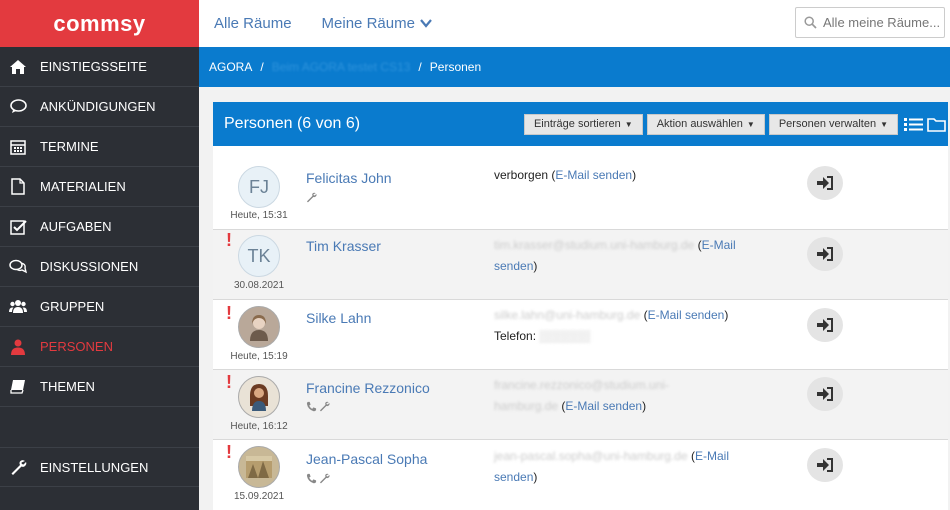 The image size is (950, 510). Describe the element at coordinates (76, 226) in the screenshot. I see `sidebar-item-label: Aufgaben` at that location.